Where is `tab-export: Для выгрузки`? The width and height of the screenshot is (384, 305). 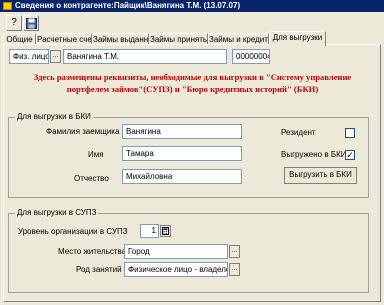 tab-export: Для выгрузки is located at coordinates (297, 38).